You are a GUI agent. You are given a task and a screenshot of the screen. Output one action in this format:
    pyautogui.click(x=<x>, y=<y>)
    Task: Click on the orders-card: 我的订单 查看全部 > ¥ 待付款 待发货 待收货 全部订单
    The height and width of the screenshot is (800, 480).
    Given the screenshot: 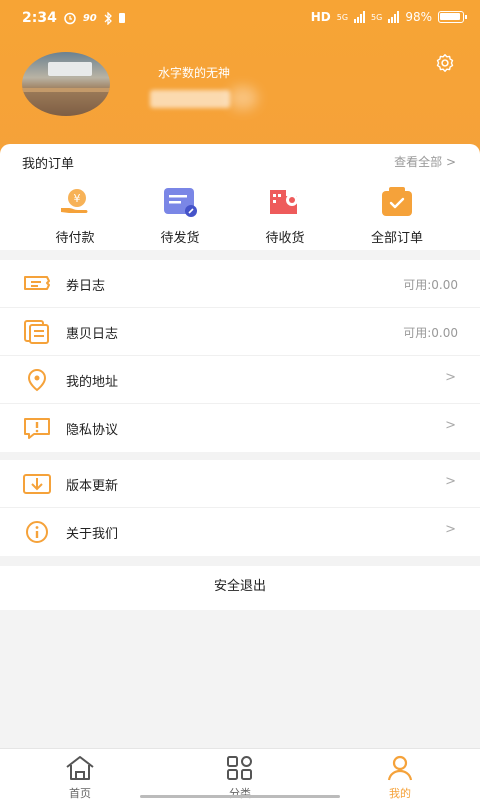 What is the action you would take?
    pyautogui.click(x=240, y=197)
    